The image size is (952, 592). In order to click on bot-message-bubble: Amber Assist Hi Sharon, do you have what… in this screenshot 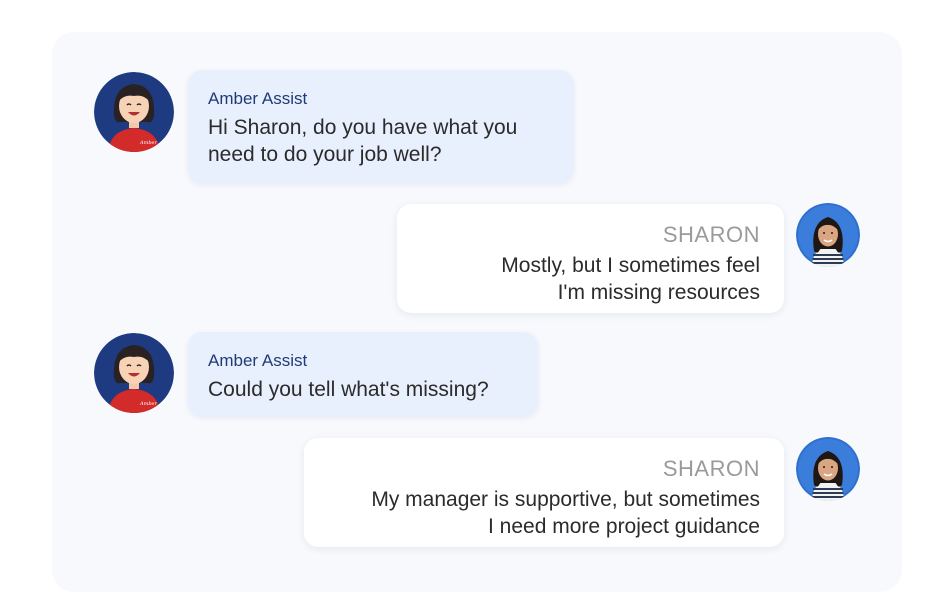, I will do `click(381, 126)`.